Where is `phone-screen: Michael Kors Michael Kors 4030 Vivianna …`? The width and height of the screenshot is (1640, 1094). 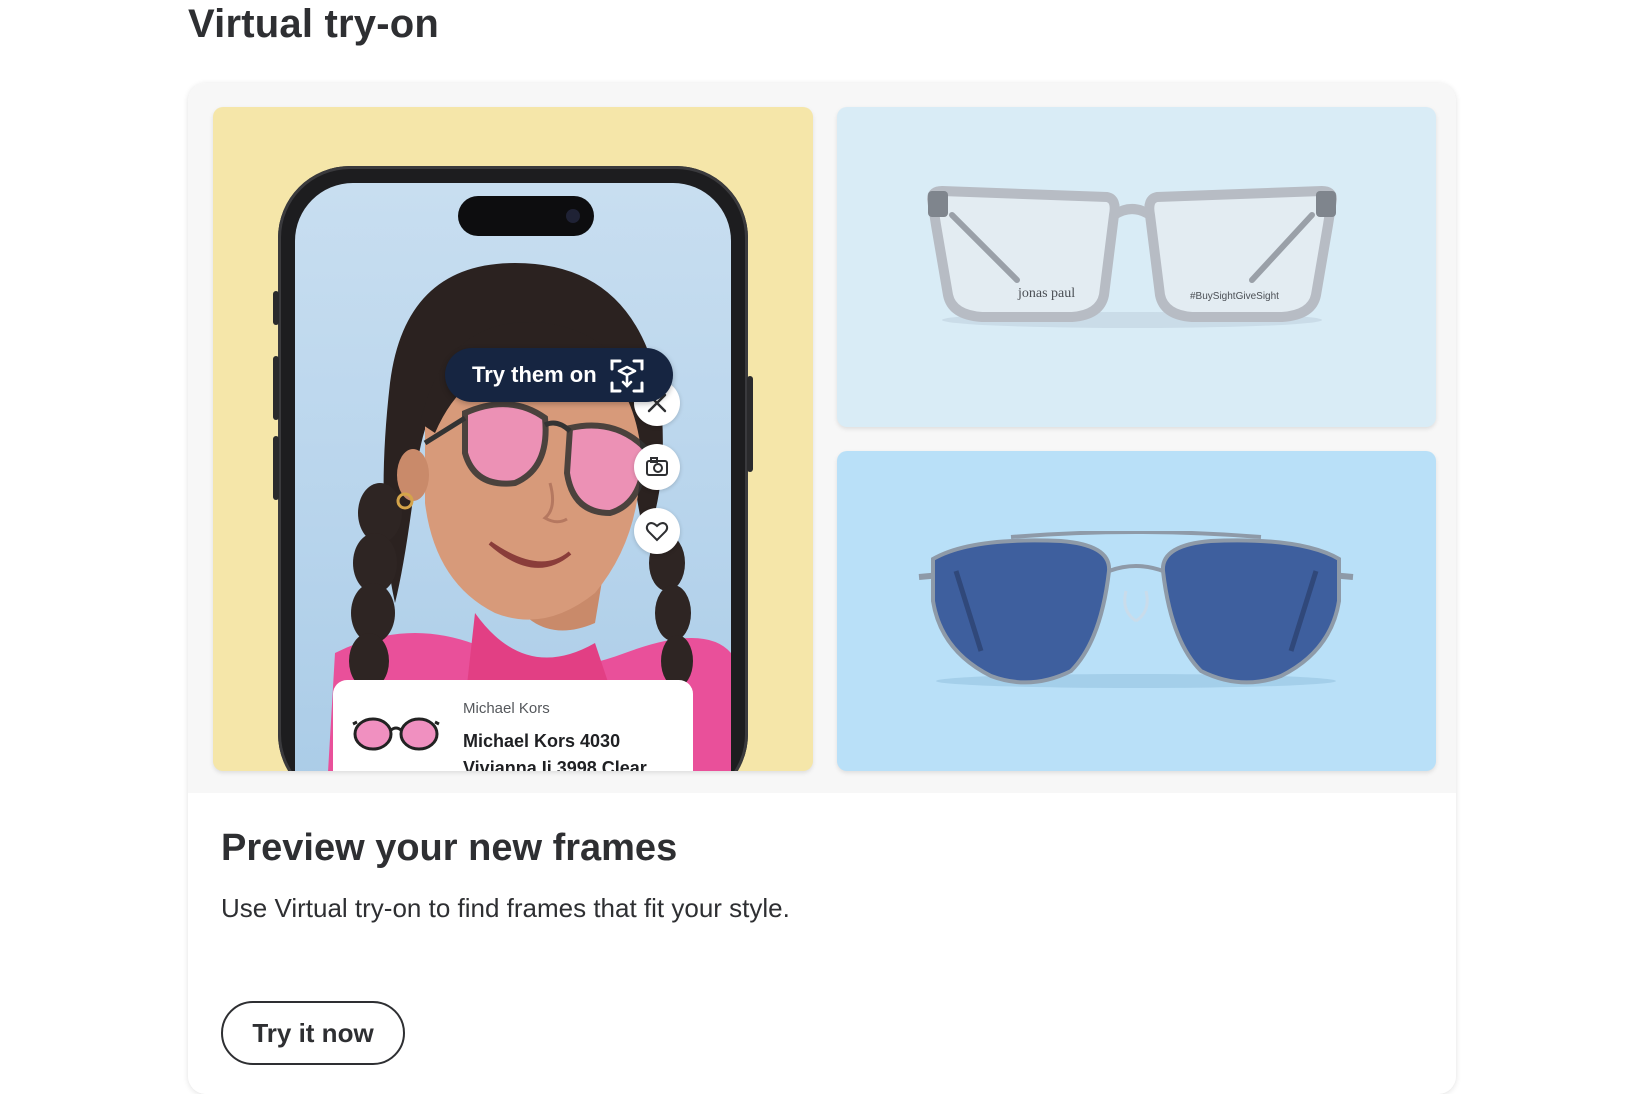
phone-screen: Michael Kors Michael Kors 4030 Vivianna … is located at coordinates (513, 477).